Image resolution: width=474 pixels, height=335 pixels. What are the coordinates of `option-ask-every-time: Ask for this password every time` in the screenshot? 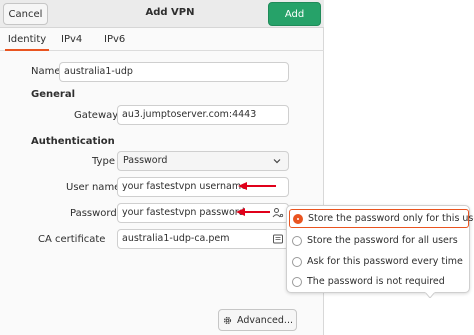 It's located at (379, 261).